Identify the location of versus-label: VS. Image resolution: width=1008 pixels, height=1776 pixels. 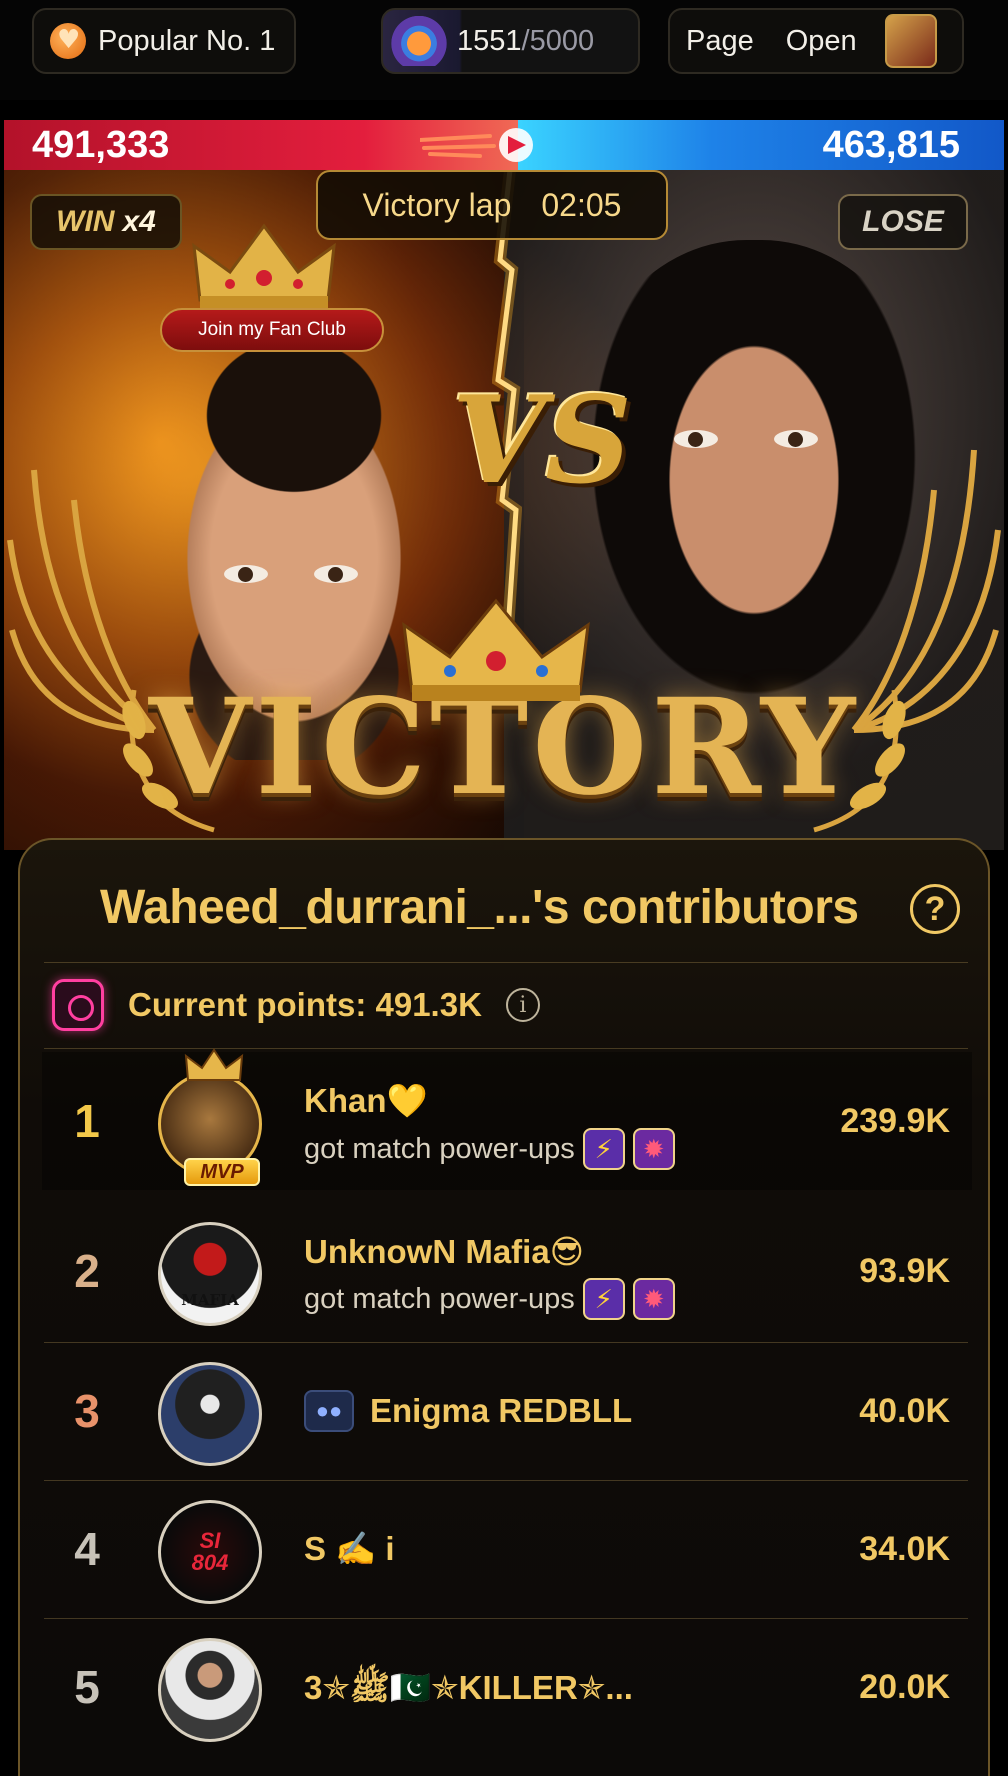
(542, 440).